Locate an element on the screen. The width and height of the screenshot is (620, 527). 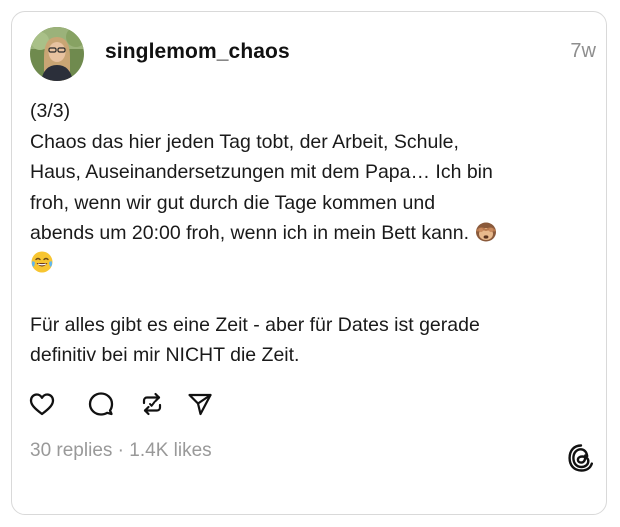
share-icon is located at coordinates (200, 404).